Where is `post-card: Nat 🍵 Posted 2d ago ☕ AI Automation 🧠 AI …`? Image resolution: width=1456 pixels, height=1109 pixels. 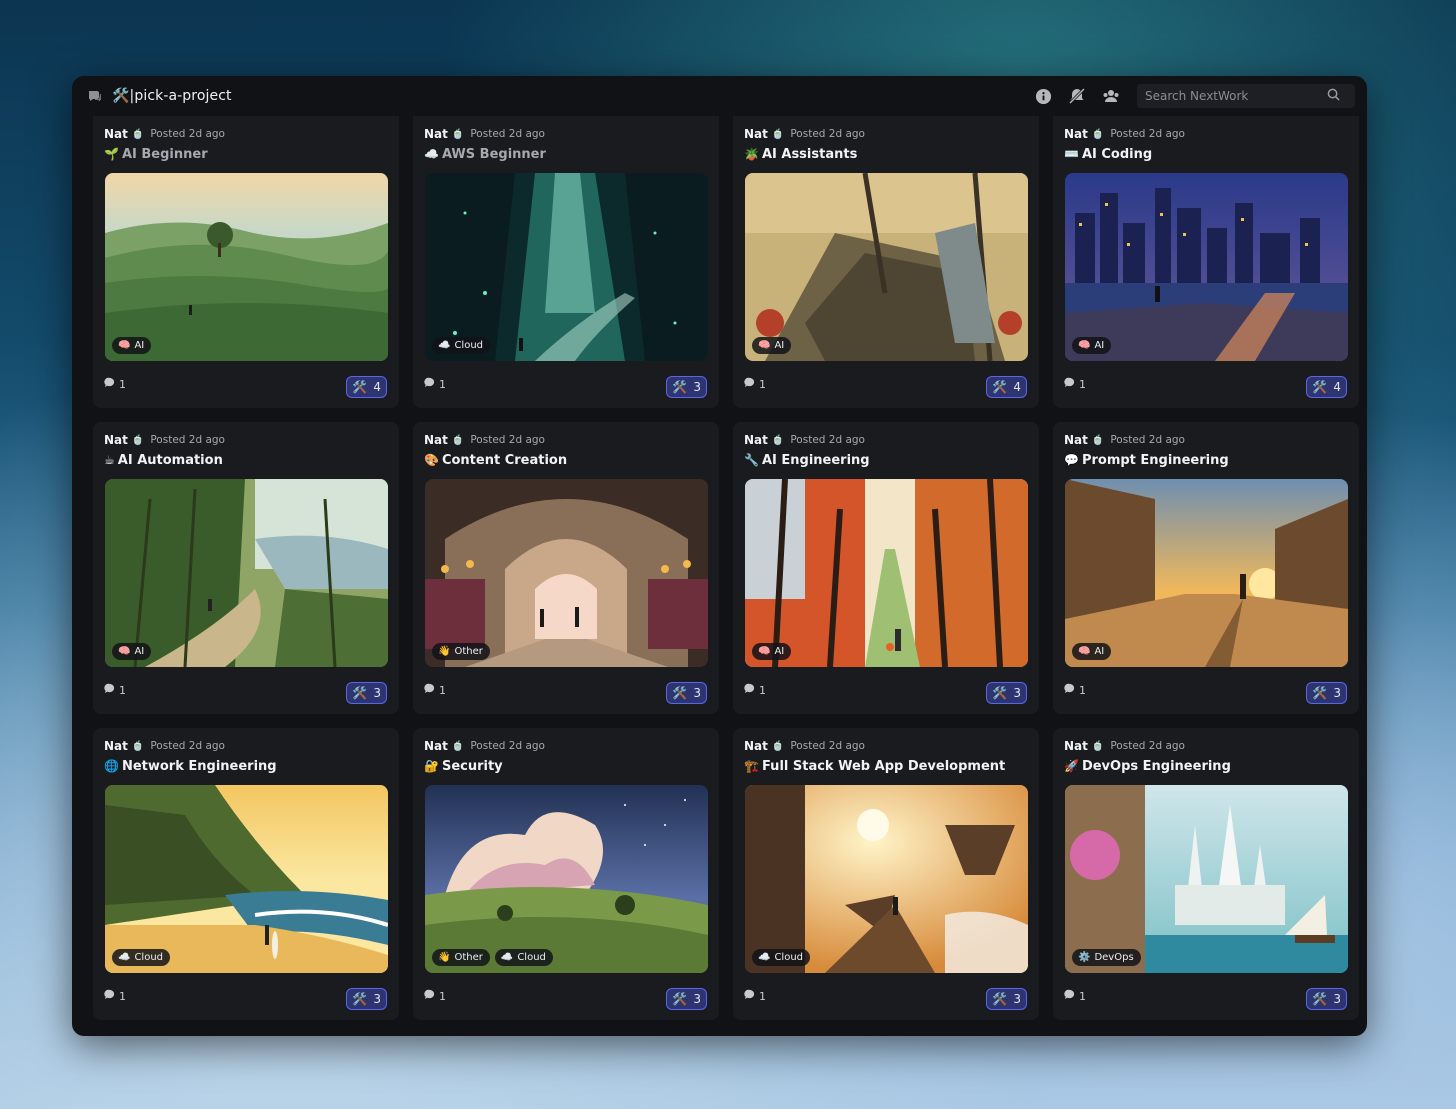 post-card: Nat 🍵 Posted 2d ago ☕ AI Automation 🧠 AI … is located at coordinates (246, 568).